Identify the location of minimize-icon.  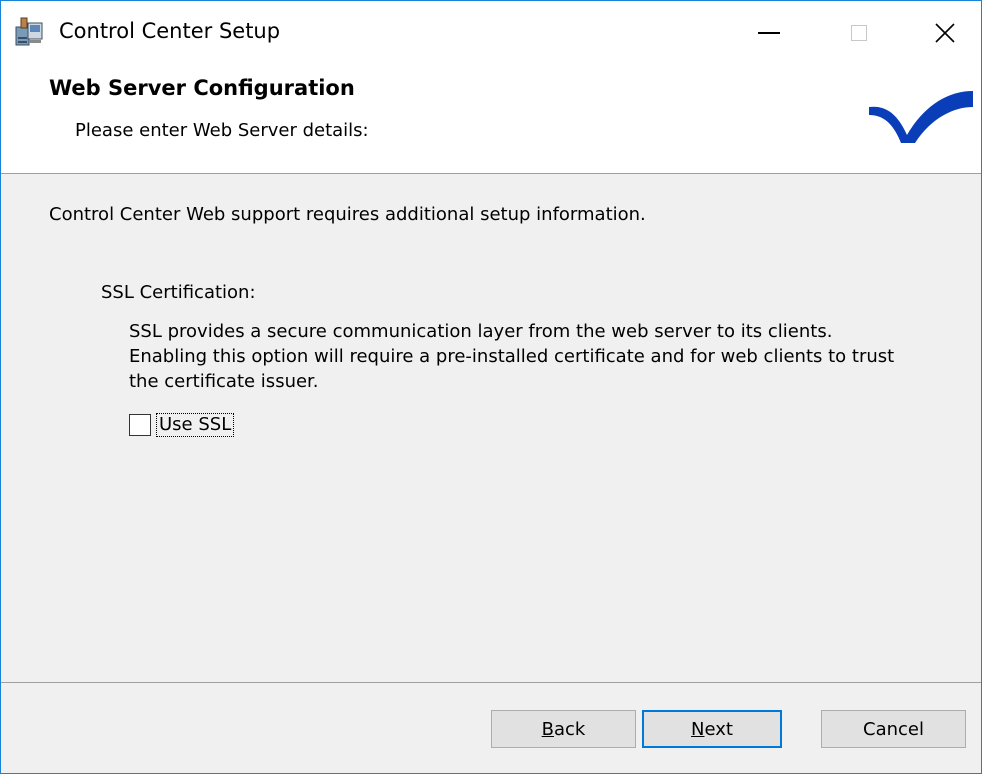
(769, 33).